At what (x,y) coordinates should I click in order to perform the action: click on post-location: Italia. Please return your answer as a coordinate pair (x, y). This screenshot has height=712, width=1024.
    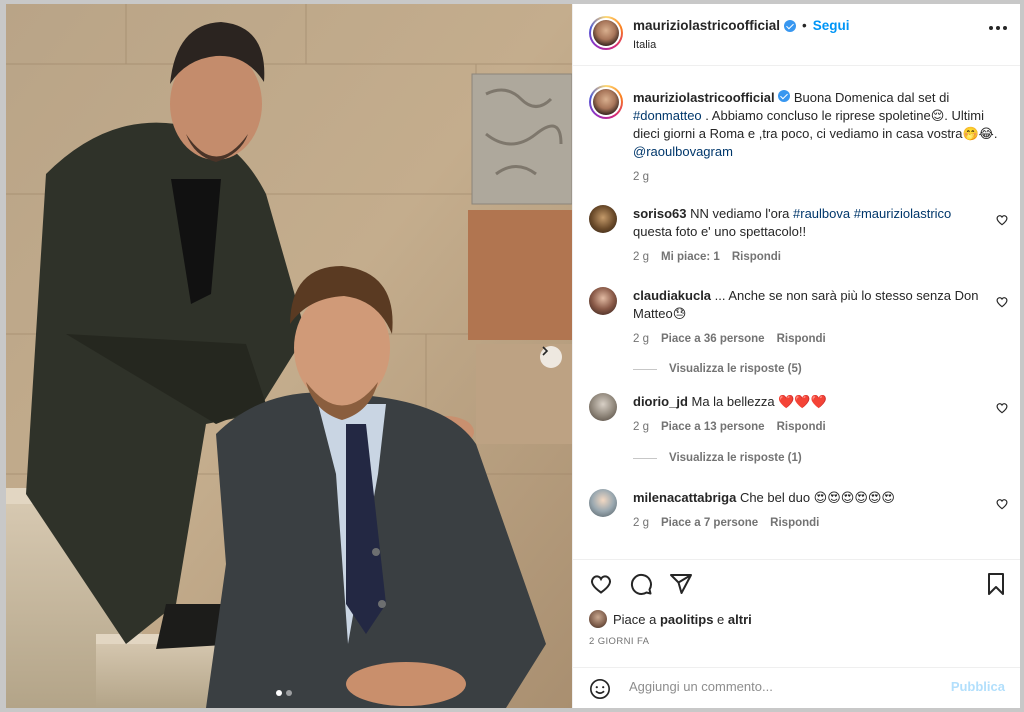
    Looking at the image, I should click on (644, 45).